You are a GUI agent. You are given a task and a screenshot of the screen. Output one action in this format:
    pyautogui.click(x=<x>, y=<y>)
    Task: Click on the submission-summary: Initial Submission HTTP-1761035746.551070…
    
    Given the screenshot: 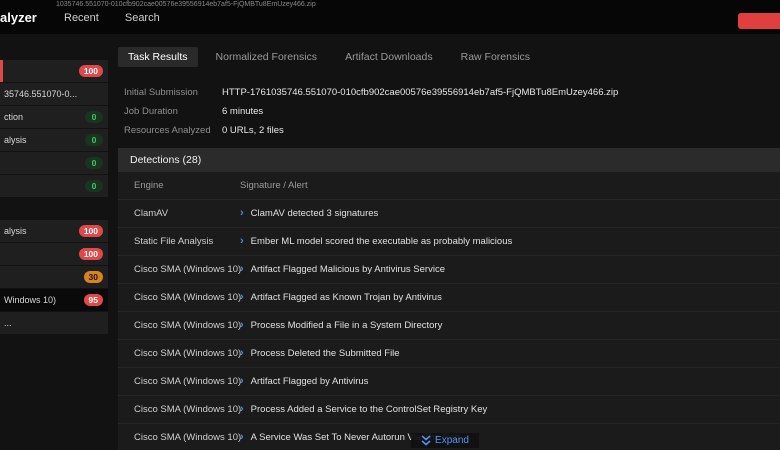 What is the action you would take?
    pyautogui.click(x=452, y=111)
    